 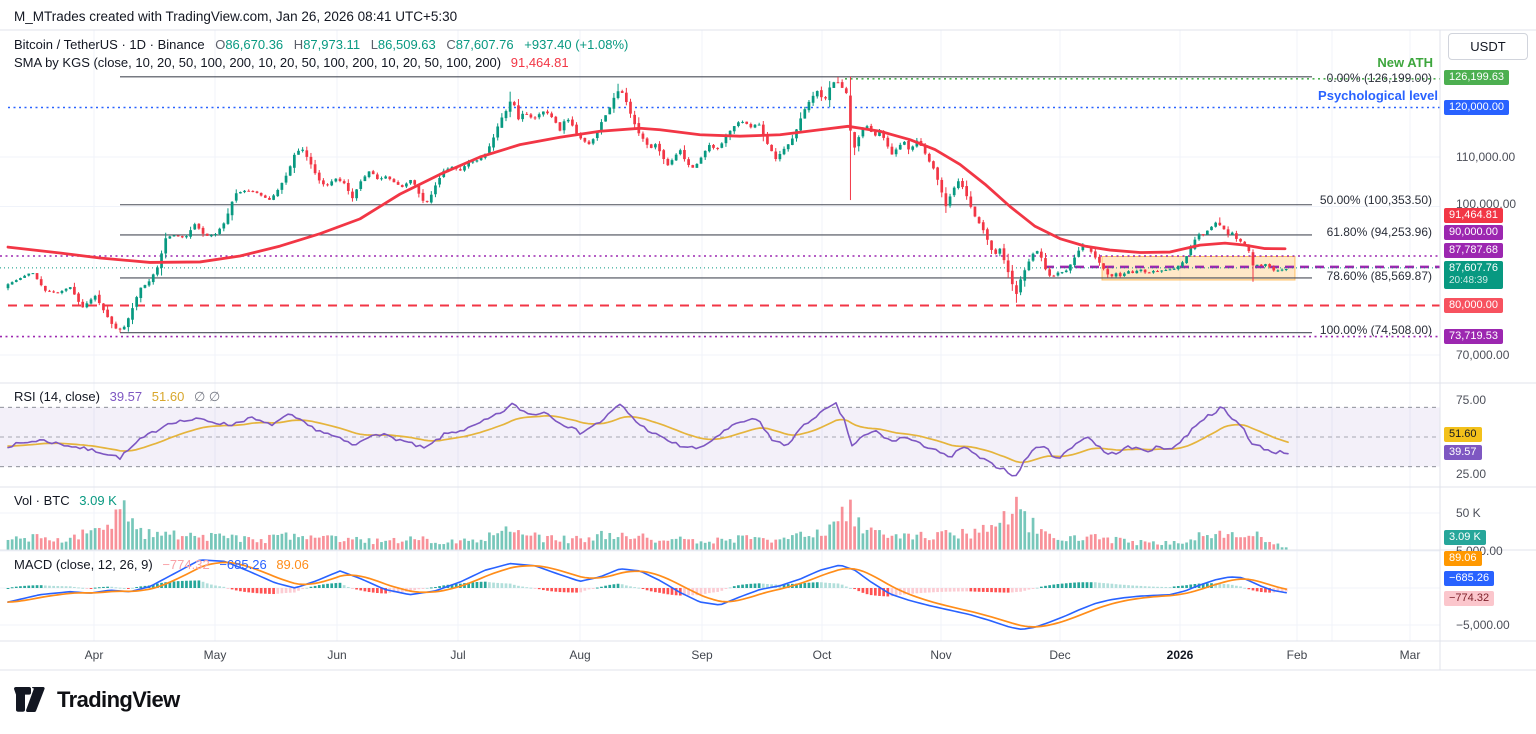 I want to click on price-tag: 51.60, so click(x=1463, y=434).